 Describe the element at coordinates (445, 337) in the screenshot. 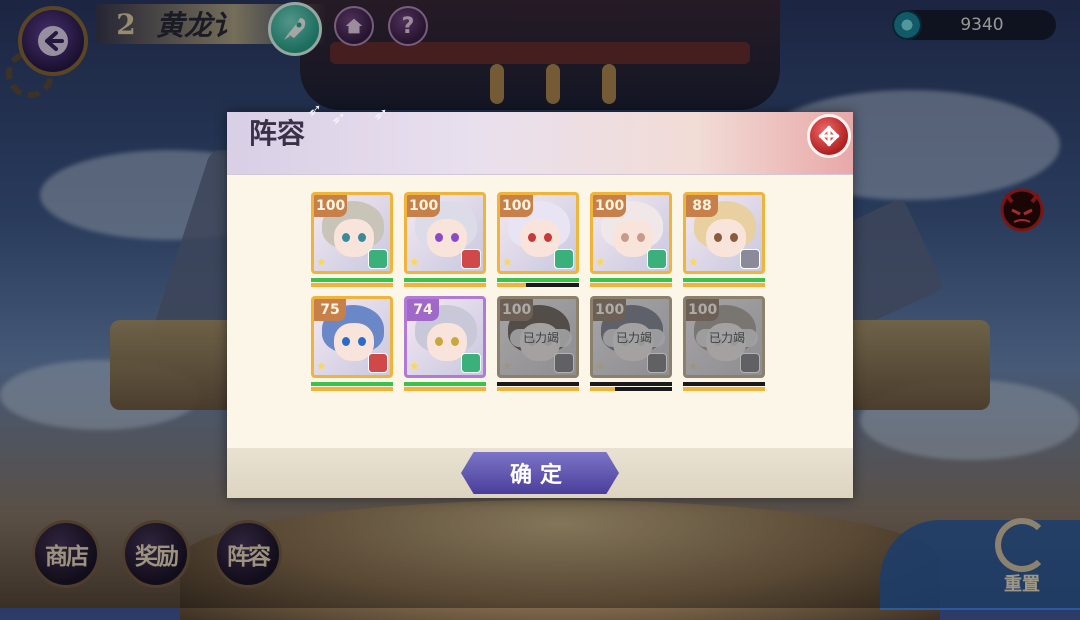

I see `hero-card: 74 ★` at that location.